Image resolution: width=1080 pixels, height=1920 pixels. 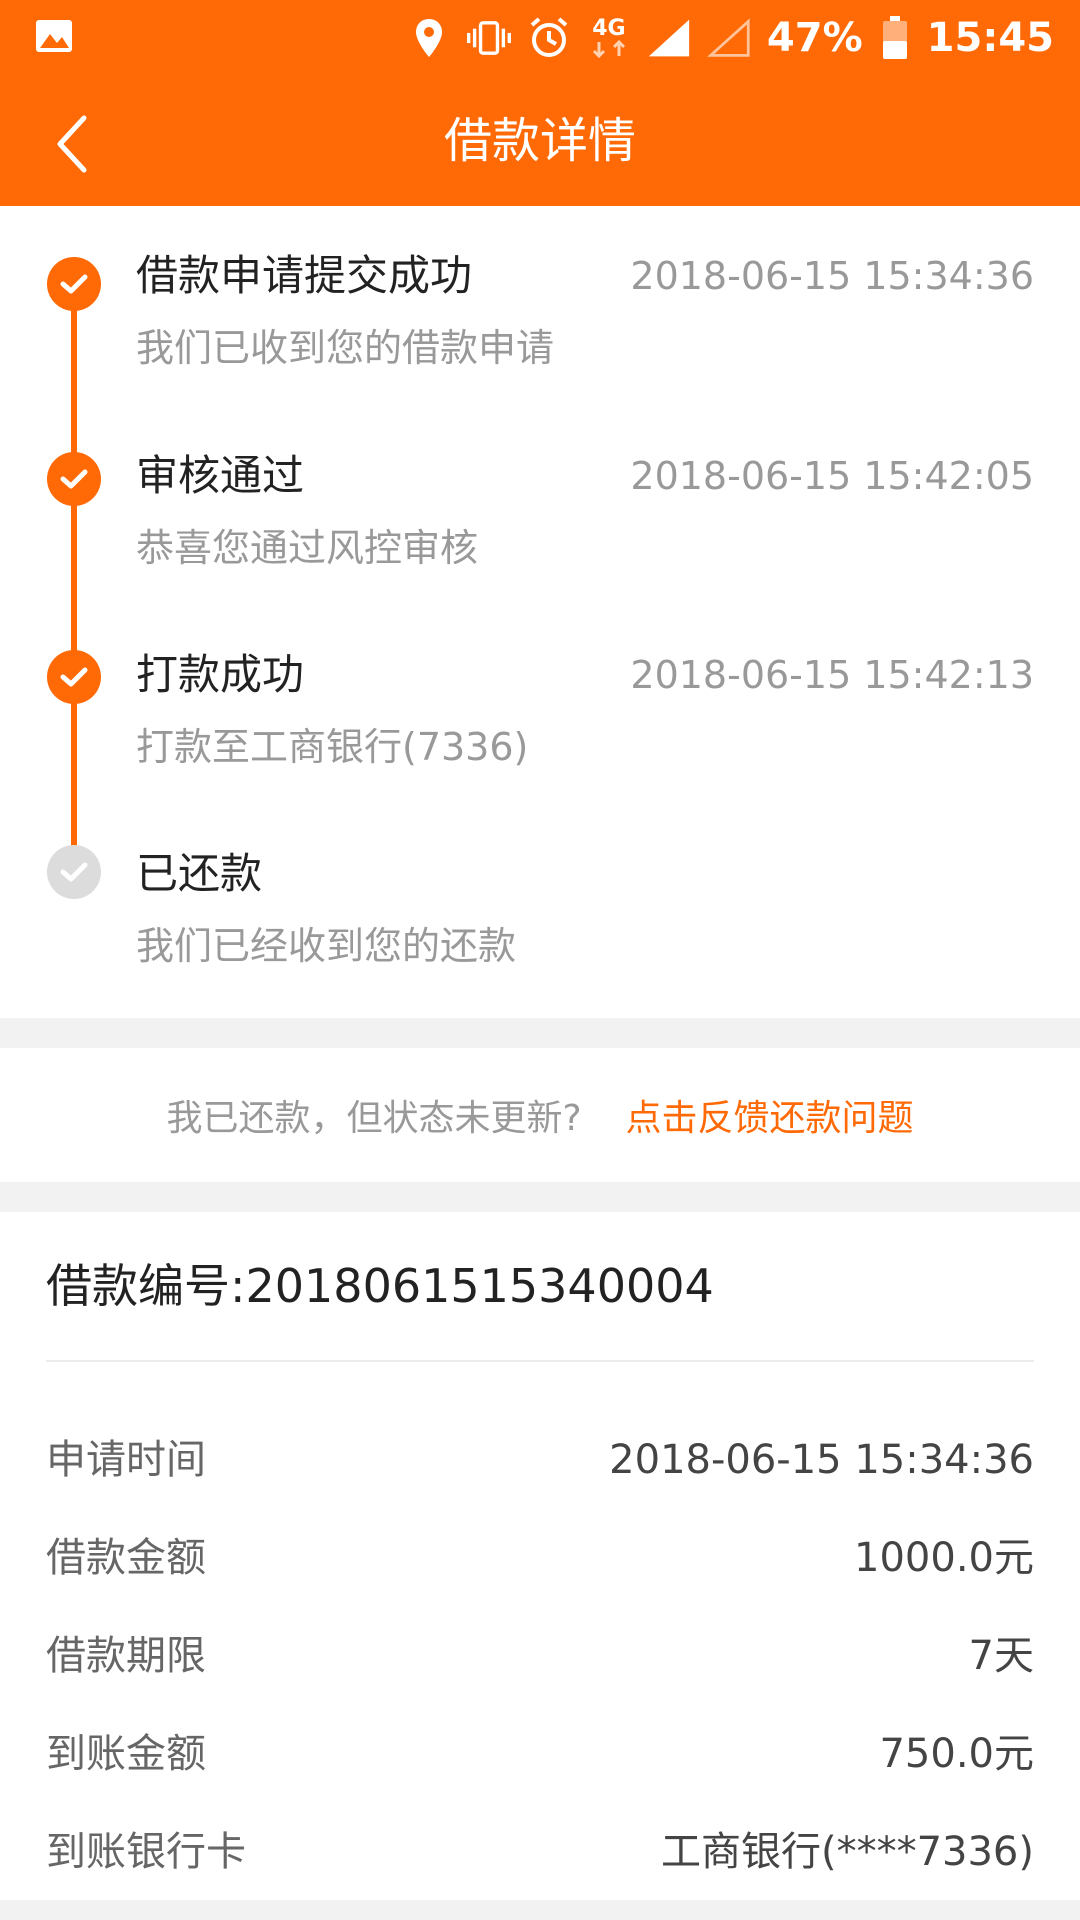 I want to click on detail-value: 工商银行(****7336), so click(x=847, y=1852).